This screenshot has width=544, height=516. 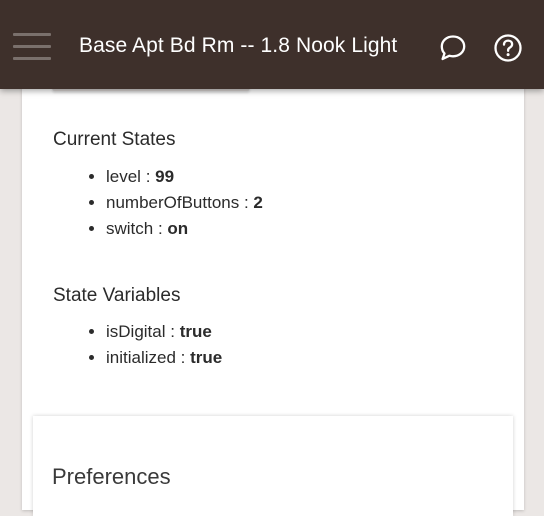 What do you see at coordinates (184, 229) in the screenshot?
I see `state-item-switch: switch : on` at bounding box center [184, 229].